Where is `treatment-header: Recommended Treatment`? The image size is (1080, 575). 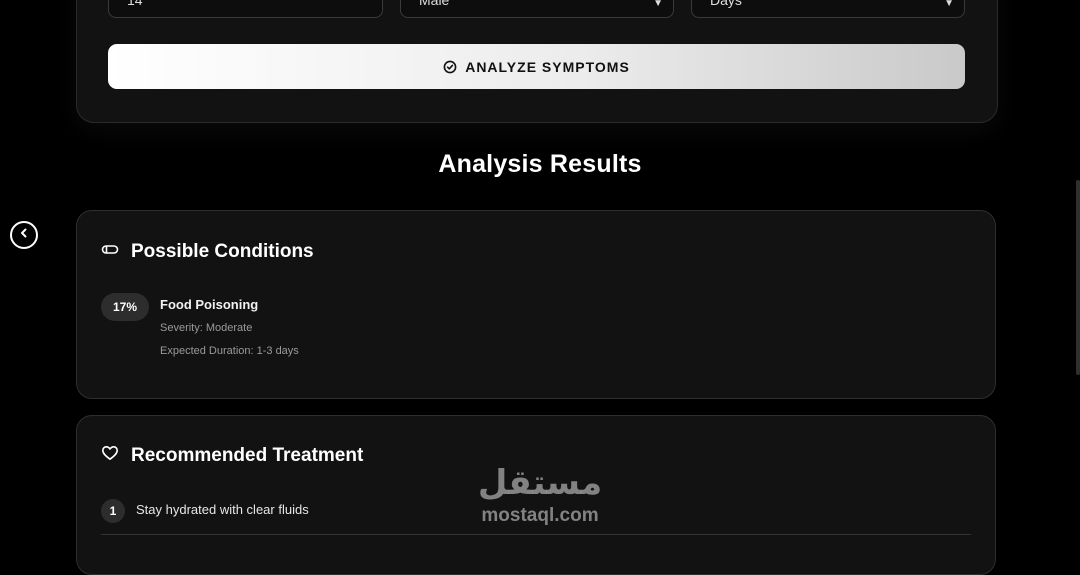 treatment-header: Recommended Treatment is located at coordinates (232, 455).